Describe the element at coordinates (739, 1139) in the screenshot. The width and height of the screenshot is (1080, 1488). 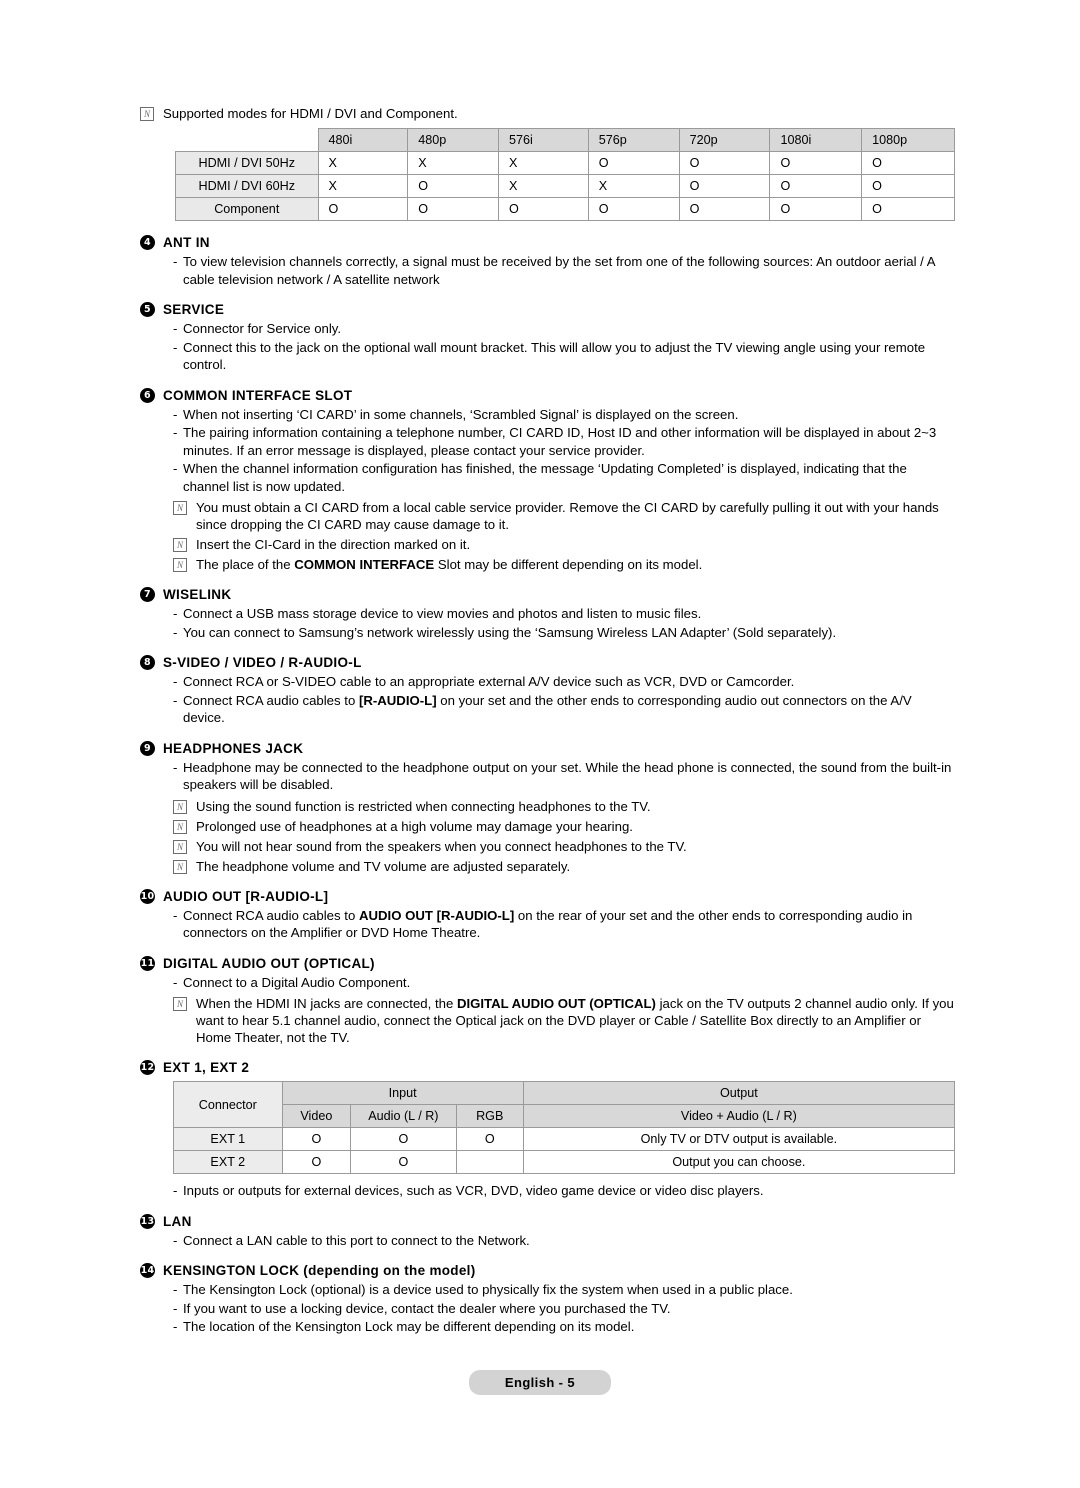
I see `cell: Only TV or DTV output is available.` at that location.